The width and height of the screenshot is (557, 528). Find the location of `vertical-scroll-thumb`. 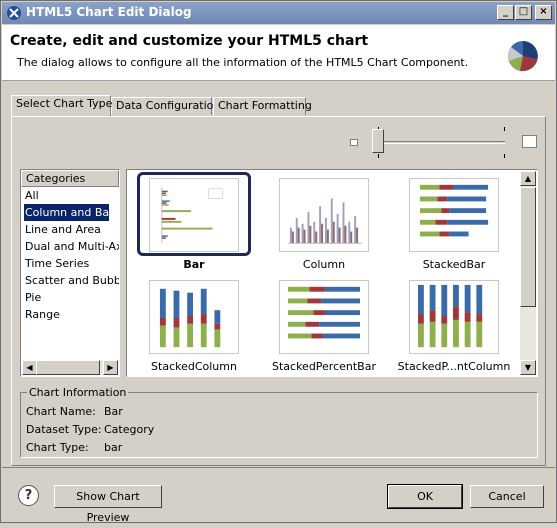

vertical-scroll-thumb is located at coordinates (528, 247).